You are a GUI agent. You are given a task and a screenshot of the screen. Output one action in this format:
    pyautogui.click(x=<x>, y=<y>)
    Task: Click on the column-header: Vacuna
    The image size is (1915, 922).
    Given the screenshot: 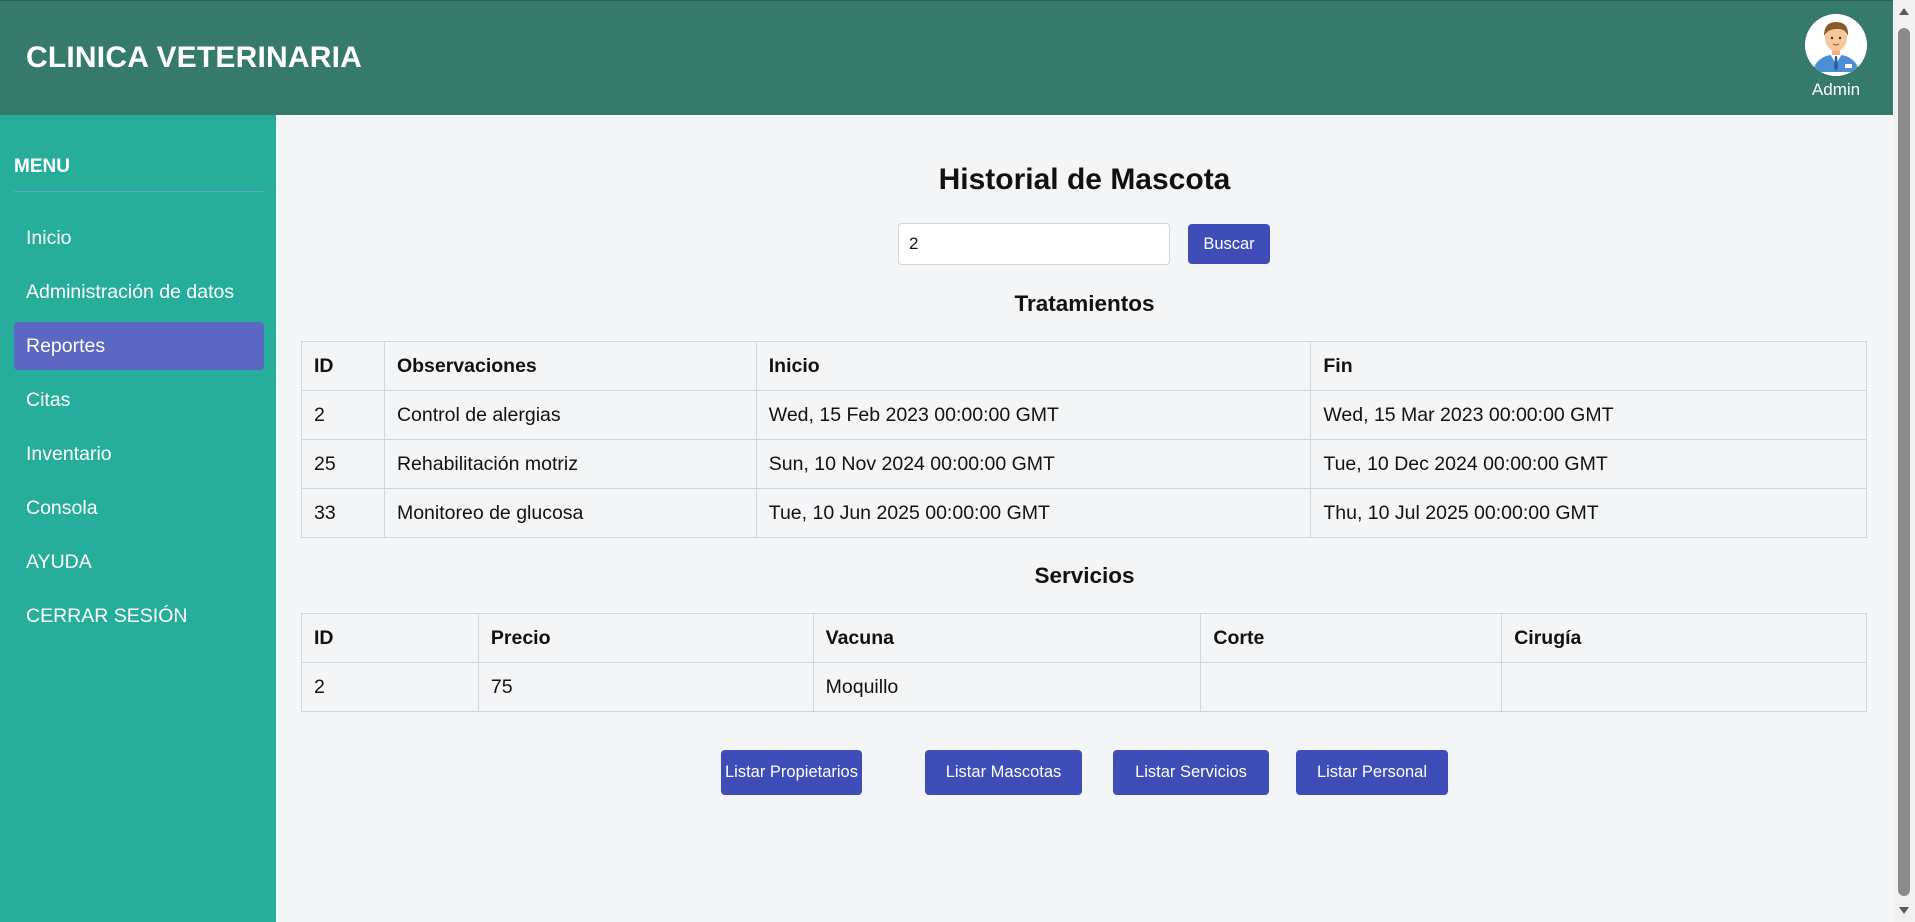 What is the action you would take?
    pyautogui.click(x=1007, y=638)
    